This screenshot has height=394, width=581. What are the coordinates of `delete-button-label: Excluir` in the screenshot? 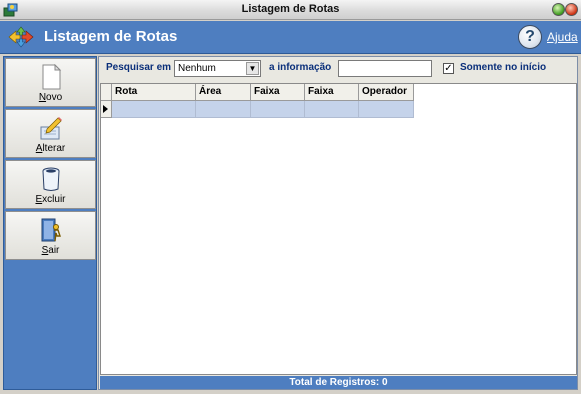 It's located at (50, 199).